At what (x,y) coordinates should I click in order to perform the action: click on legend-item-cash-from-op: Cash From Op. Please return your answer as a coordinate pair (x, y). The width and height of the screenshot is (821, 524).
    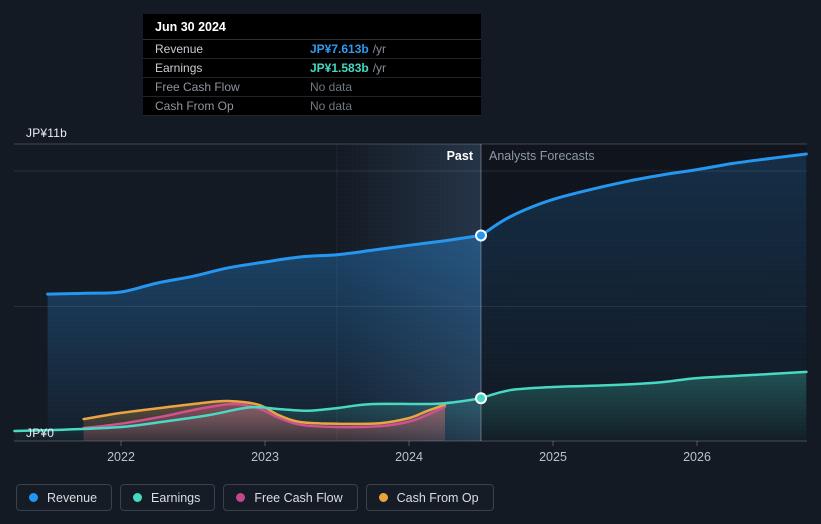
    Looking at the image, I should click on (429, 497).